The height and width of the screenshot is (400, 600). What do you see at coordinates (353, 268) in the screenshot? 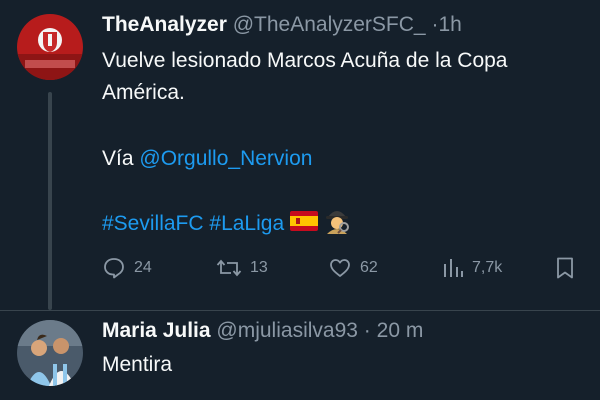
I see `like-button: 62` at bounding box center [353, 268].